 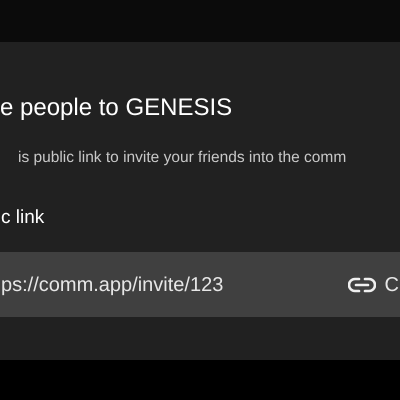 I want to click on dialog-title: e people to GENESIS, so click(x=117, y=108).